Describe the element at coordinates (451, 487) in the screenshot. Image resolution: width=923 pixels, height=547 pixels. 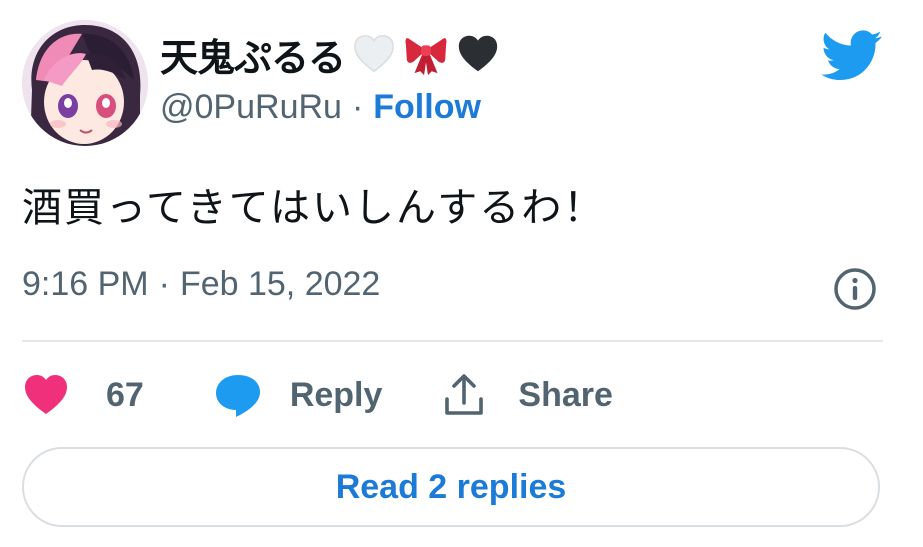
I see `read-replies-button: Read 2 replies` at that location.